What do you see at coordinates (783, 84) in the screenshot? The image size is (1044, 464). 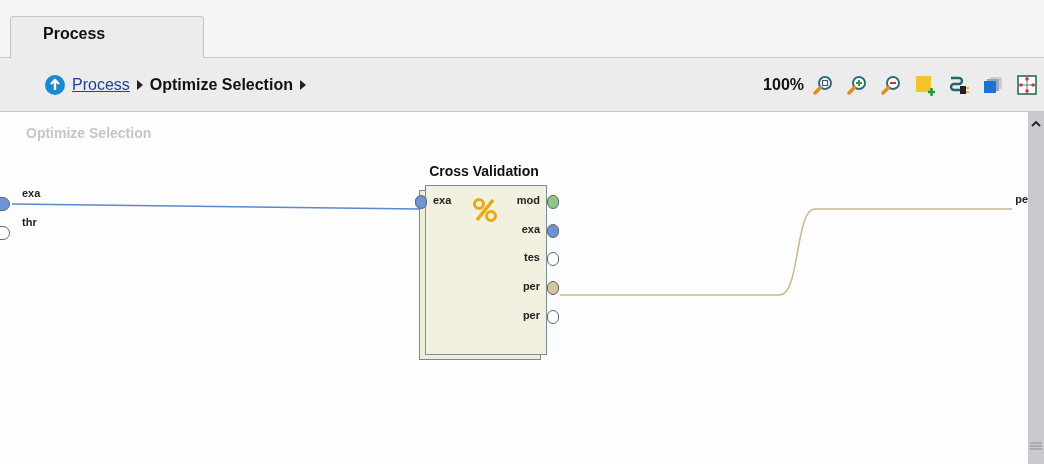 I see `zoom-level: 100%` at bounding box center [783, 84].